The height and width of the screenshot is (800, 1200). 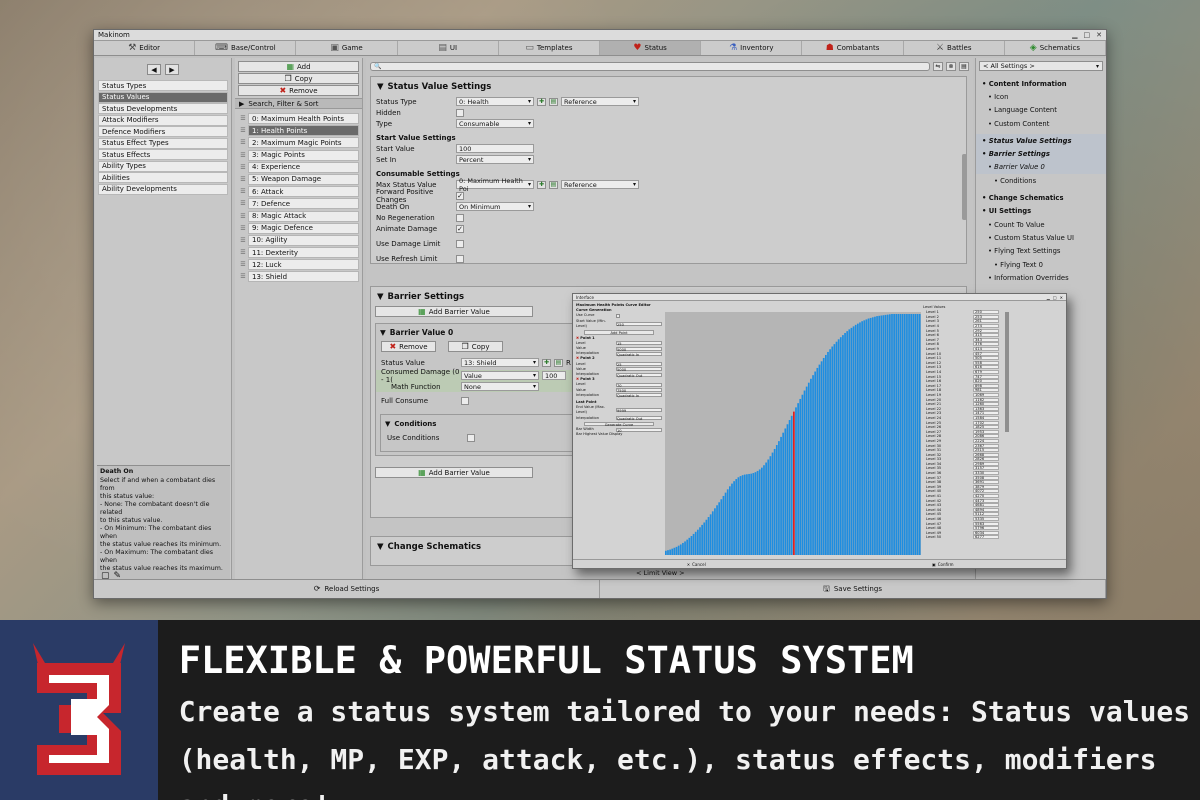 I want to click on cancel-button: ✕ Cancel, so click(x=696, y=564).